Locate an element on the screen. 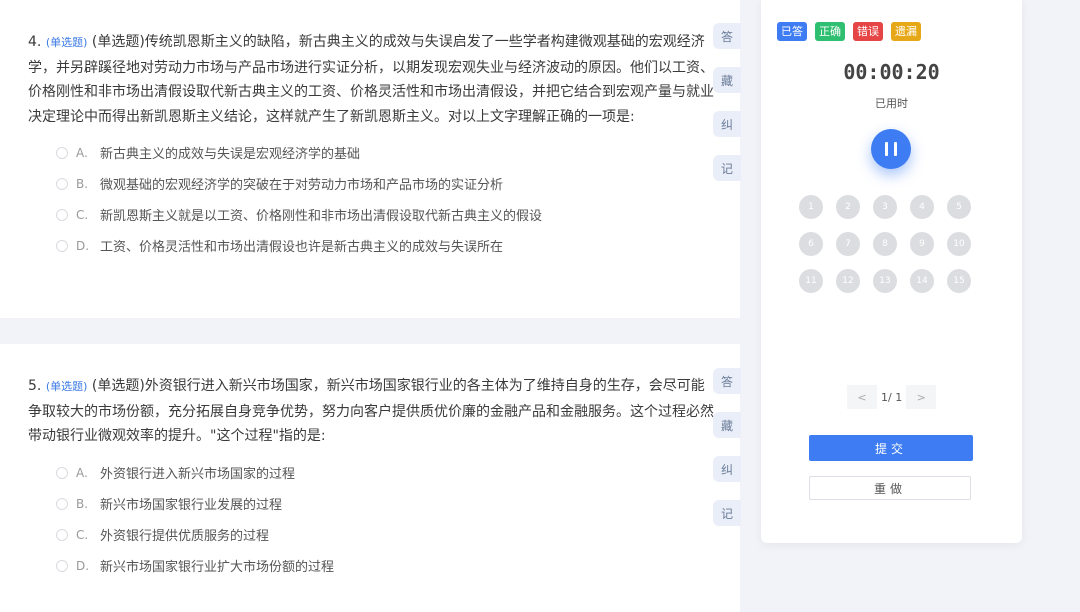 Image resolution: width=1080 pixels, height=612 pixels. option-text: 新兴市场国家银行业扩大市场份额的过程 is located at coordinates (217, 567).